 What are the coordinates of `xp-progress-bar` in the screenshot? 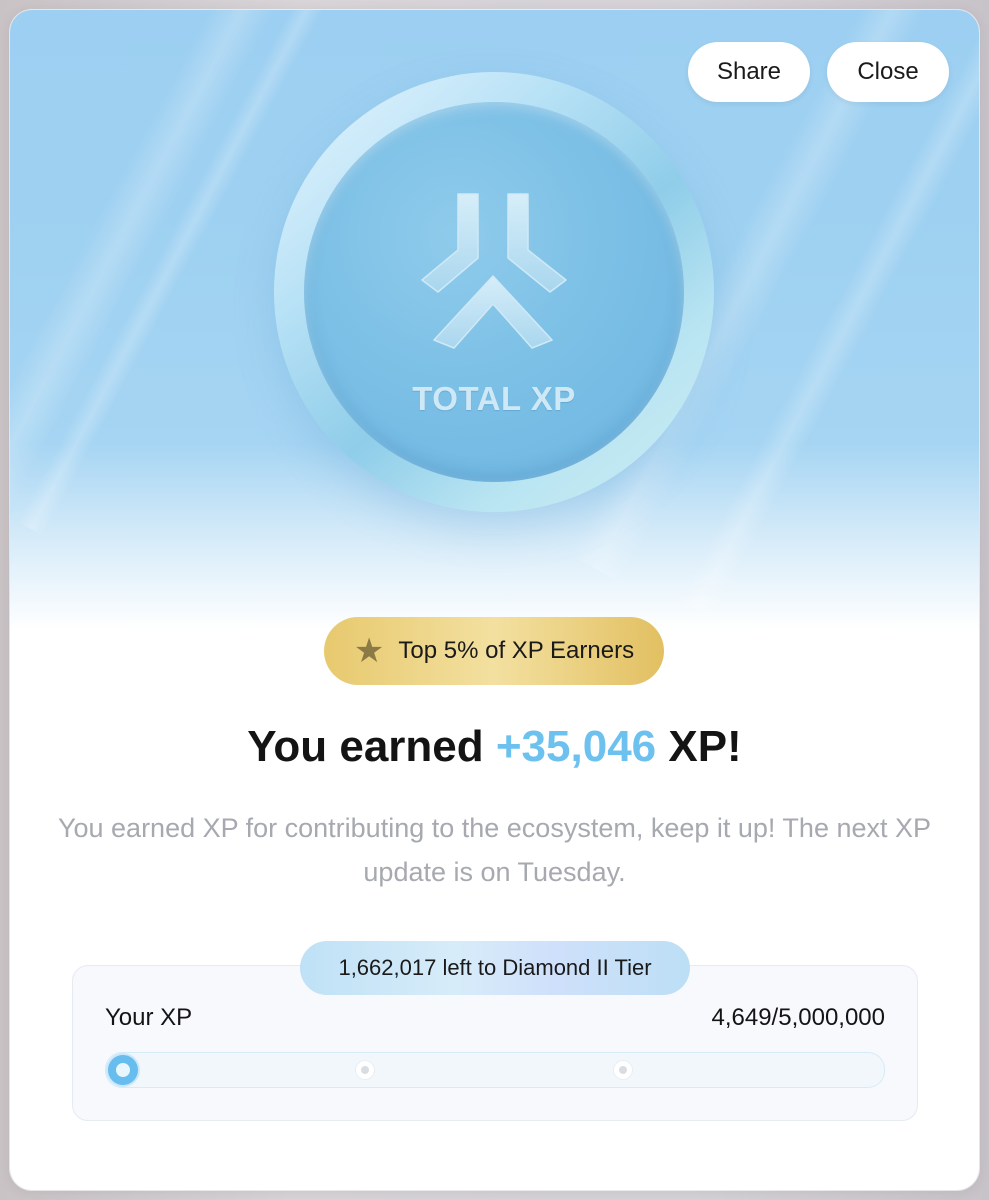 It's located at (495, 1070).